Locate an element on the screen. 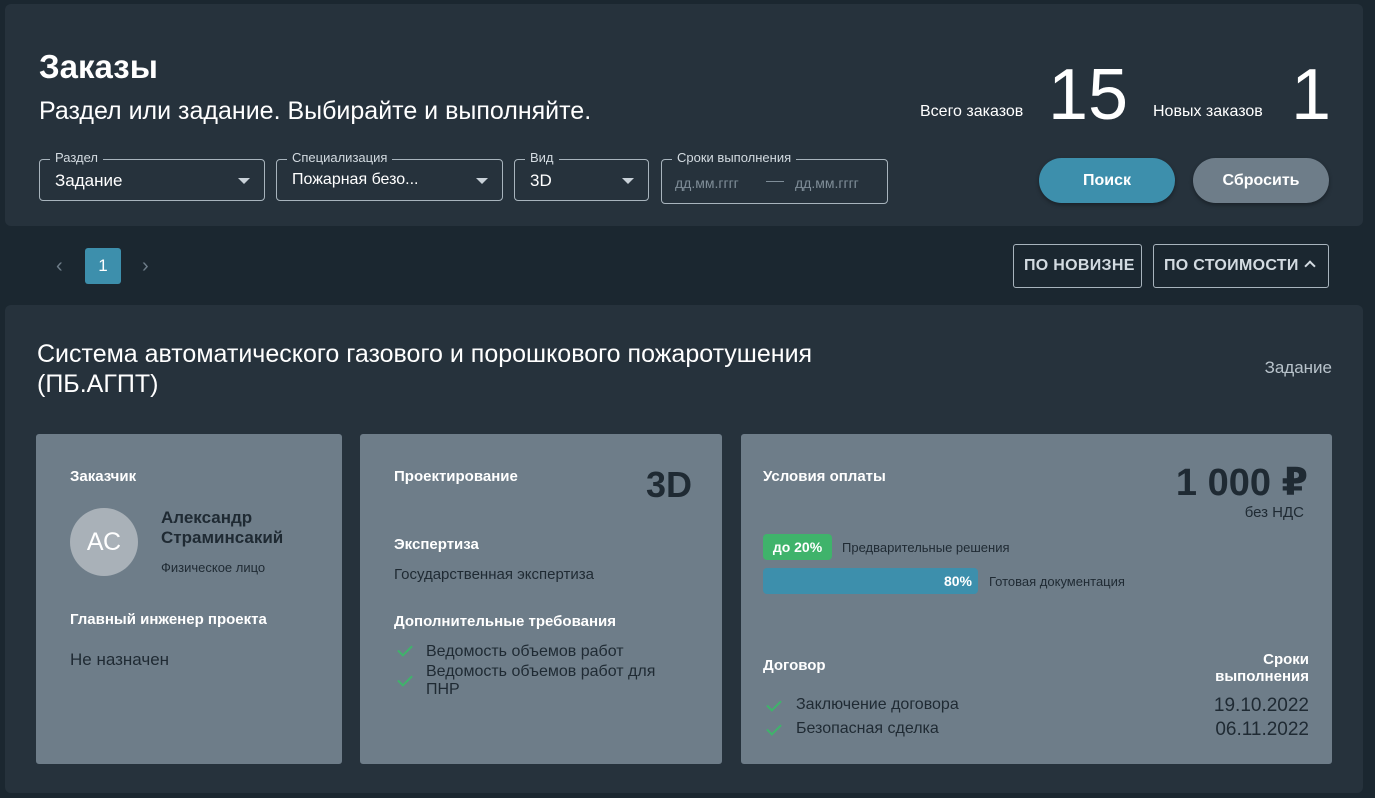 This screenshot has width=1375, height=798. customer-kind: Физическое лицо is located at coordinates (213, 567).